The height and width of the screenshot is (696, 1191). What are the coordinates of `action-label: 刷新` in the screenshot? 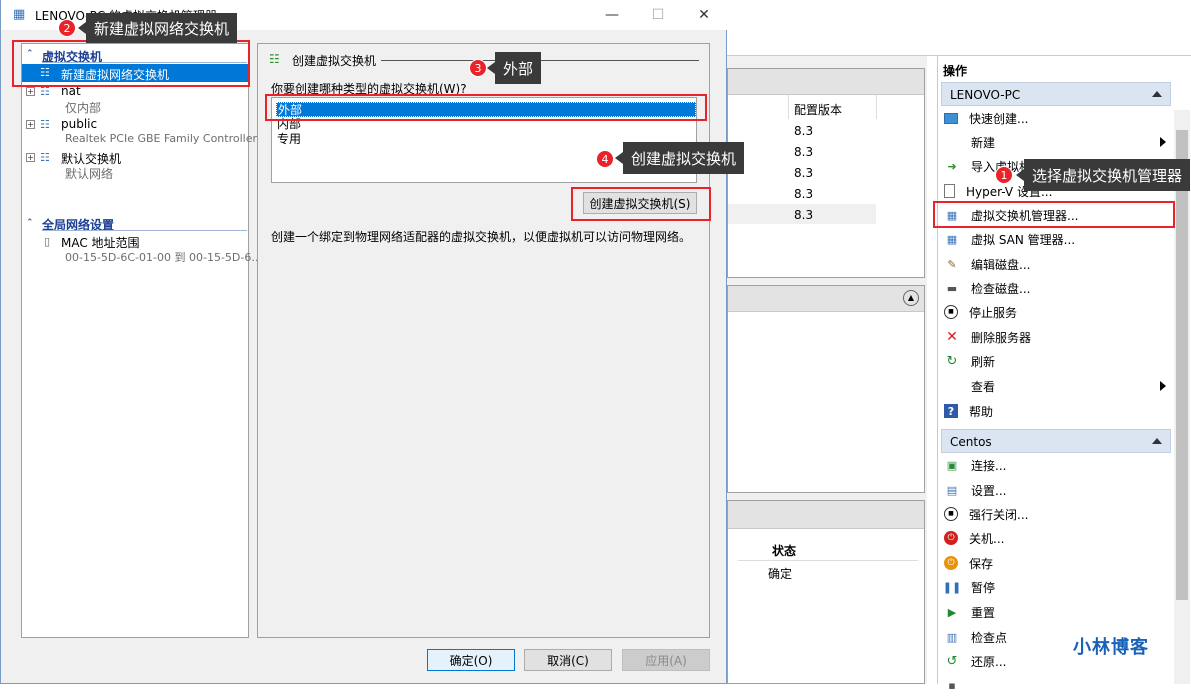 It's located at (983, 361).